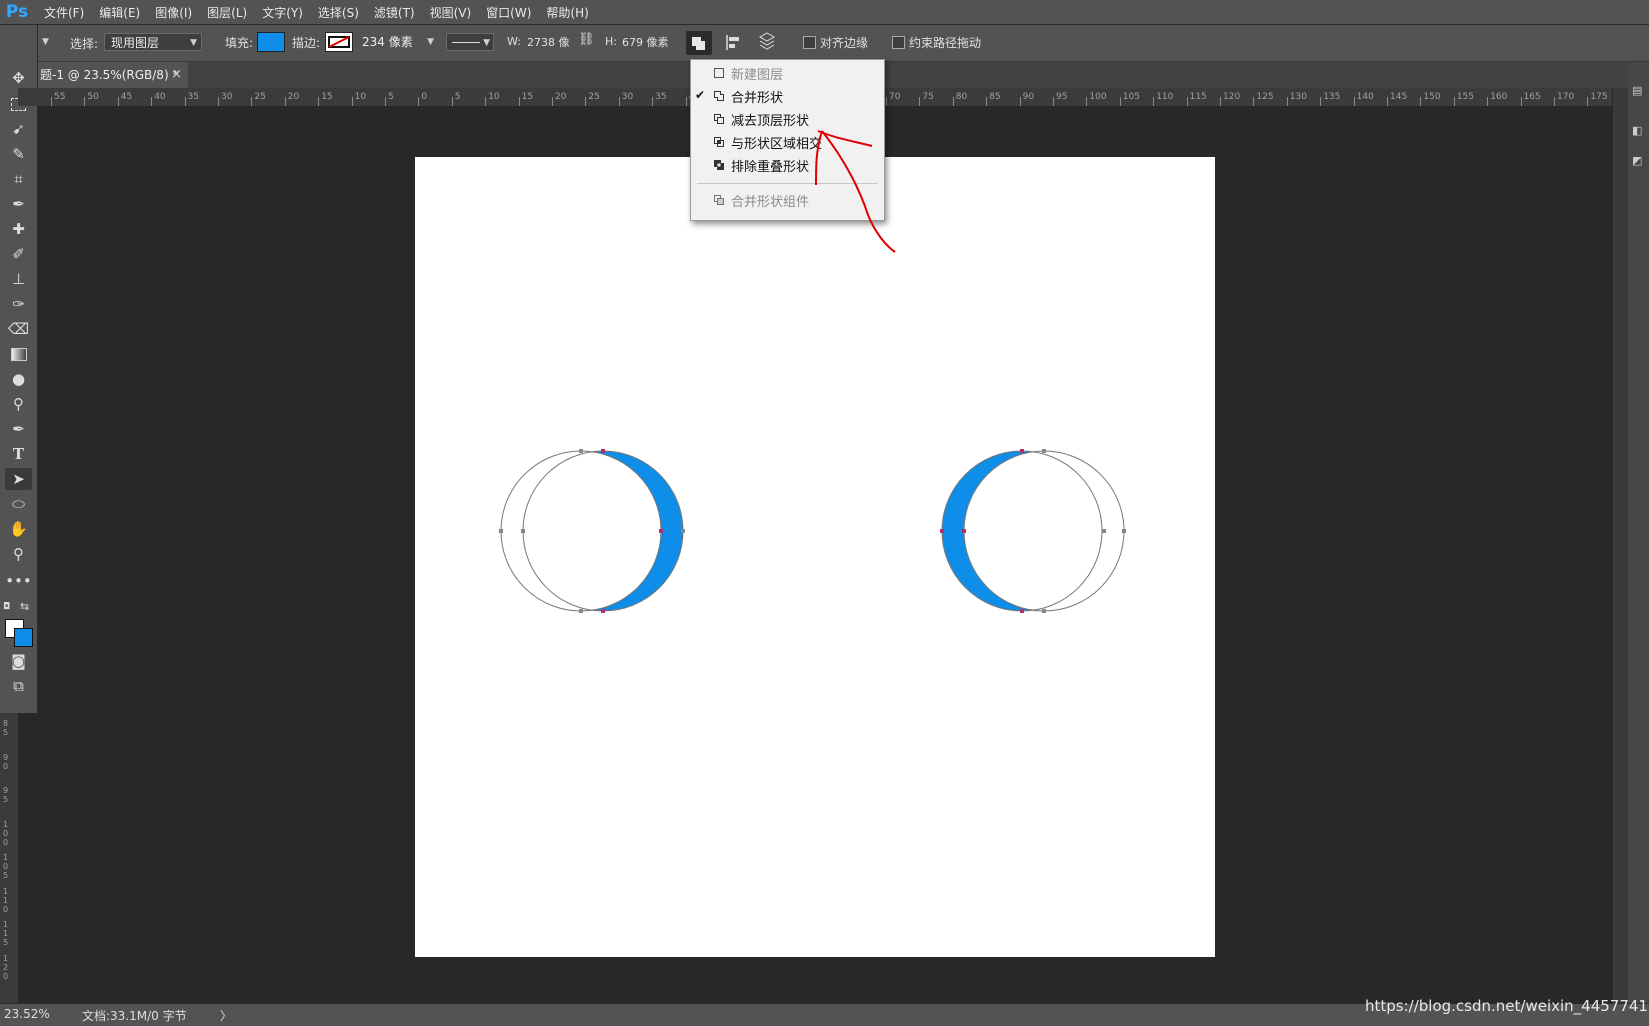 This screenshot has height=1026, width=1649. I want to click on clone-stamp-tool-icon: ⊥, so click(18, 279).